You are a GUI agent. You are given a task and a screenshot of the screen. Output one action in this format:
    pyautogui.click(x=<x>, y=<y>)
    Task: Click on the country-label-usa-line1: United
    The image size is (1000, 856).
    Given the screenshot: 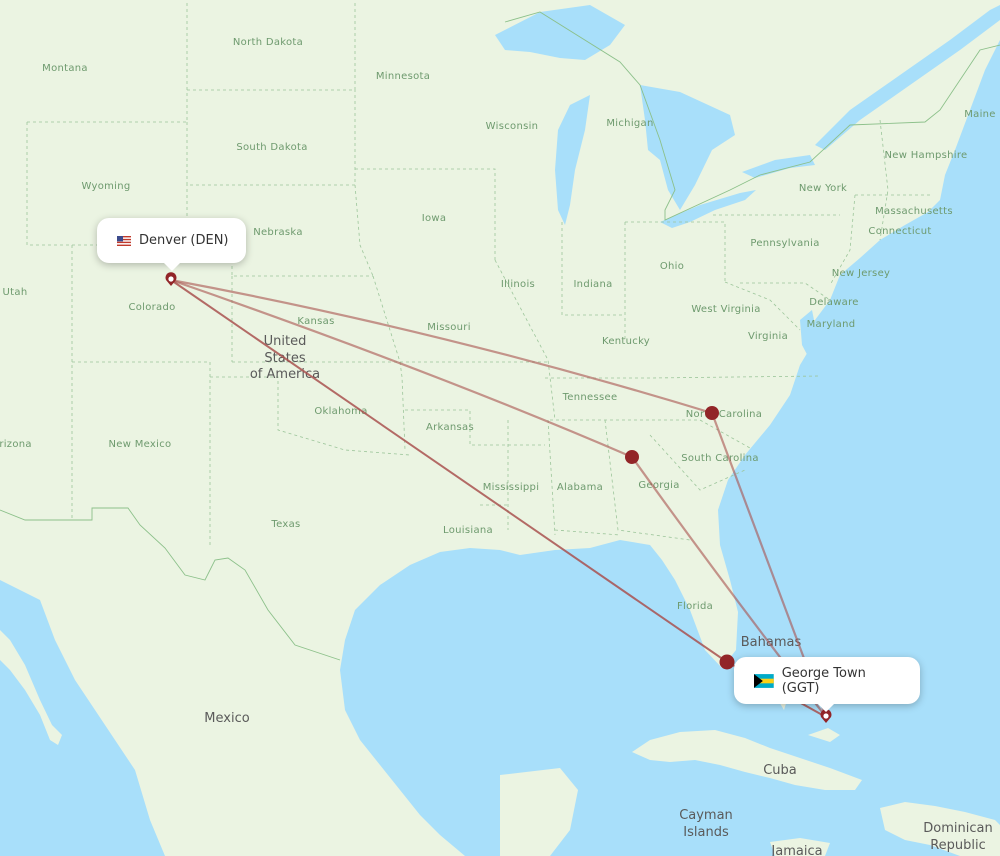 What is the action you would take?
    pyautogui.click(x=285, y=341)
    